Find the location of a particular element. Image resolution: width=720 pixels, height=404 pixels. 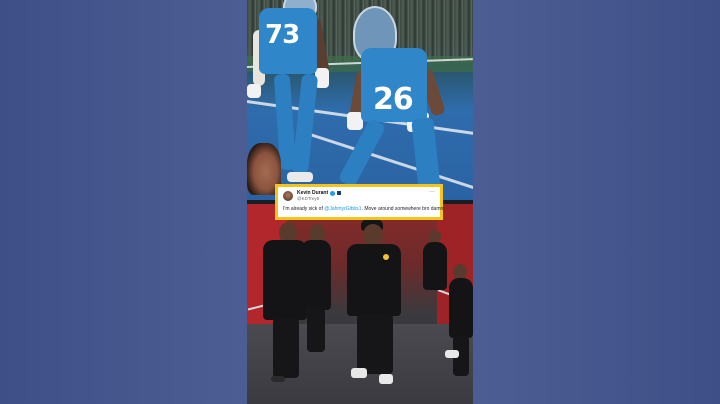

tweet-mention-link: @JahmyrGibbs1 is located at coordinates (342, 209).